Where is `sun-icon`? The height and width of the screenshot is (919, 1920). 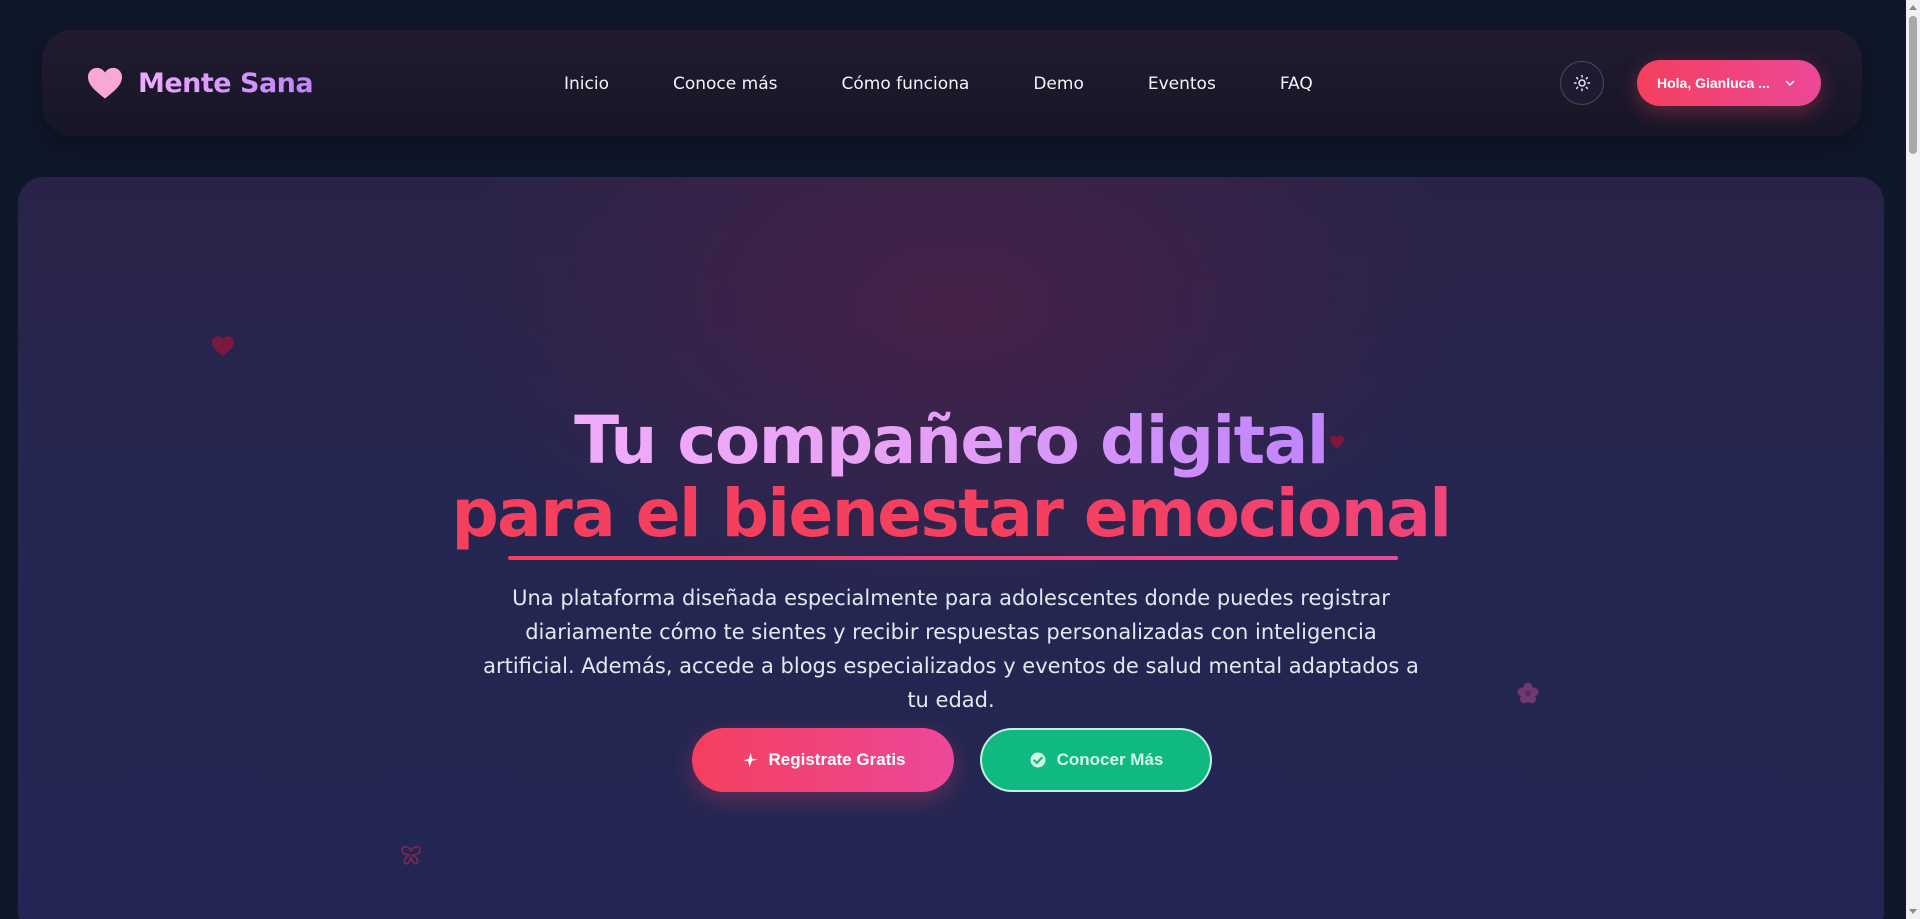
sun-icon is located at coordinates (1582, 83).